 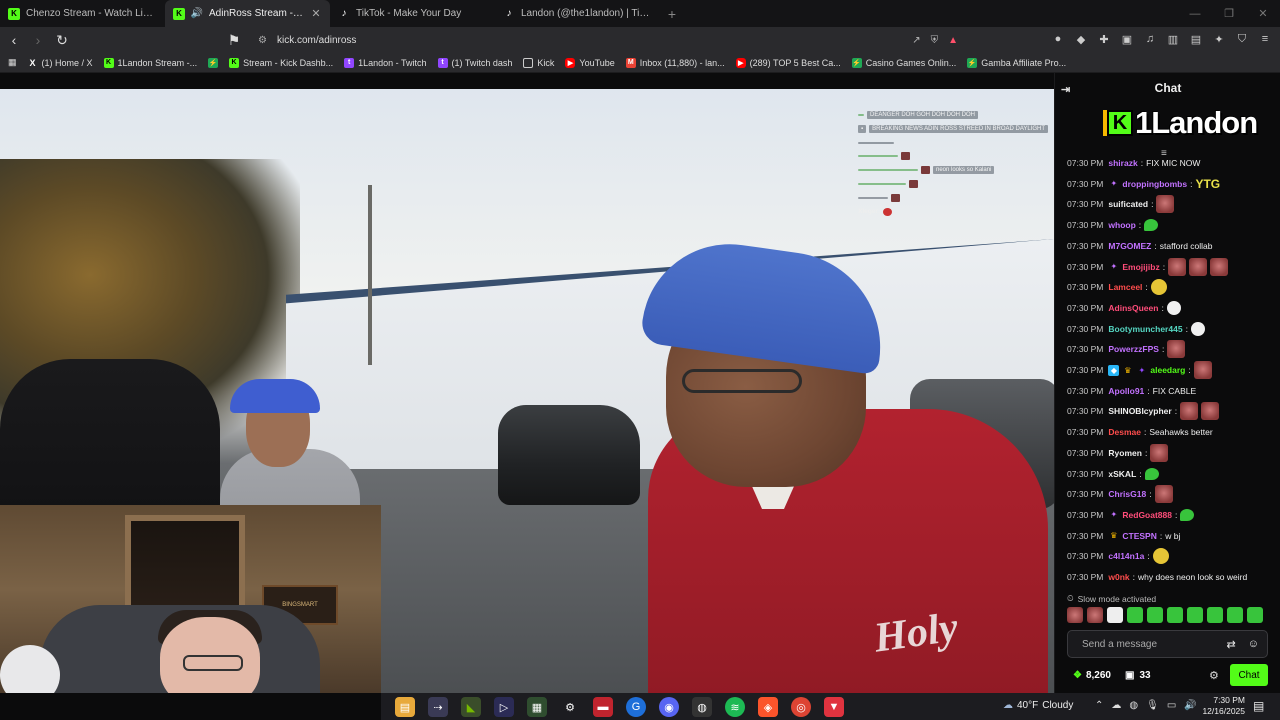 What do you see at coordinates (537, 707) in the screenshot?
I see `calculator-icon: ▦` at bounding box center [537, 707].